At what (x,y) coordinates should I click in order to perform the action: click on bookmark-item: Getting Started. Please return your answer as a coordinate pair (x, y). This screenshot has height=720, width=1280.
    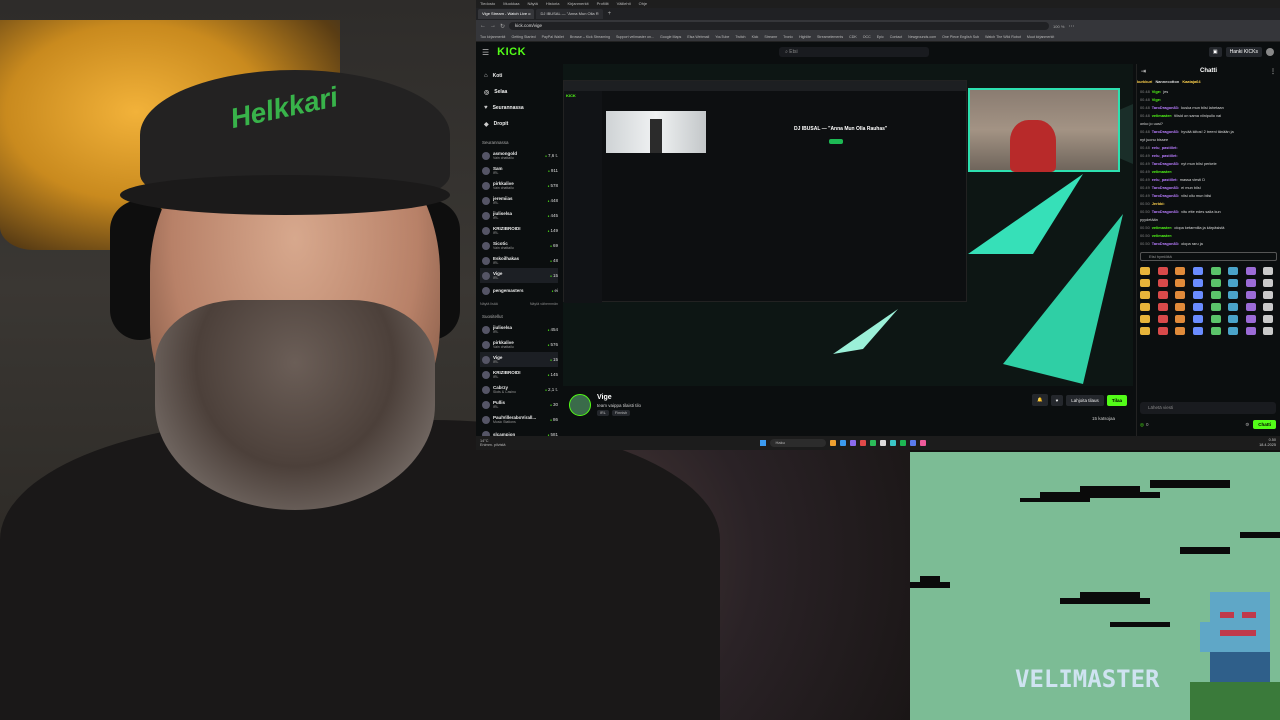
    Looking at the image, I should click on (523, 36).